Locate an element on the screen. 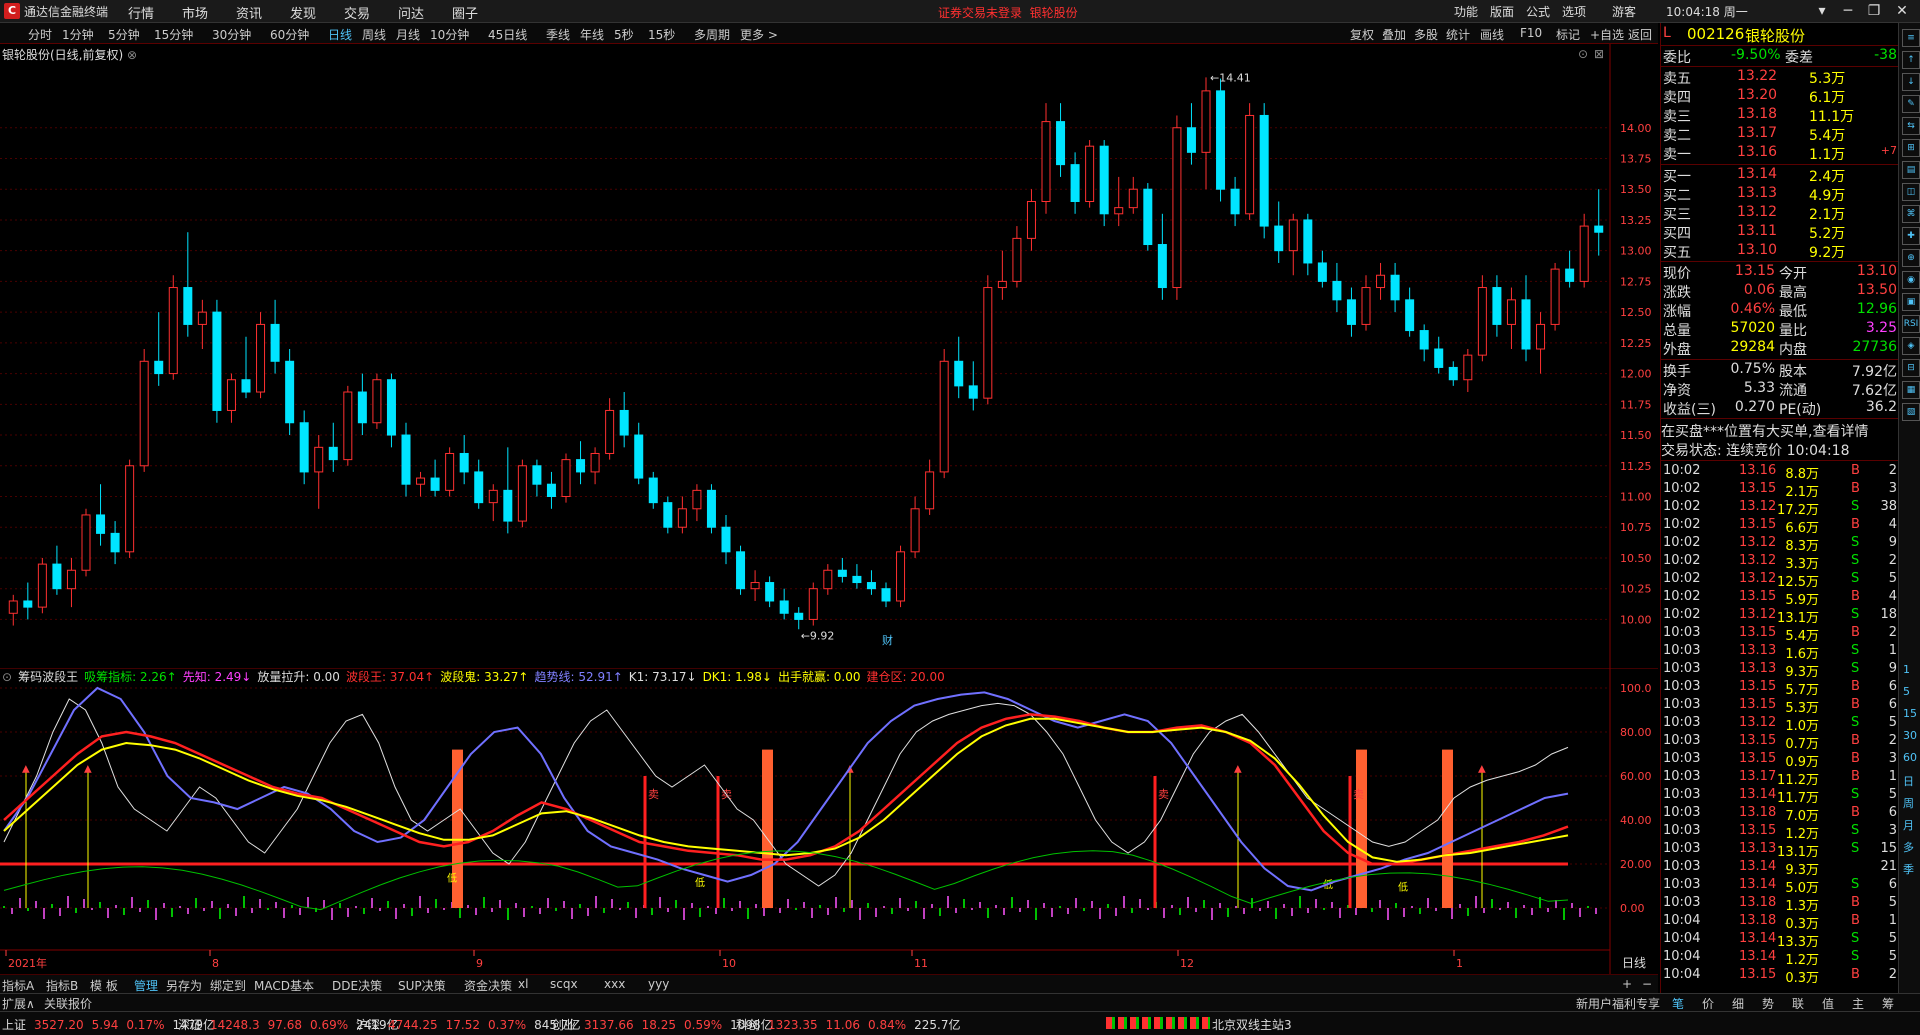  stock-code: 002126 is located at coordinates (1715, 34).